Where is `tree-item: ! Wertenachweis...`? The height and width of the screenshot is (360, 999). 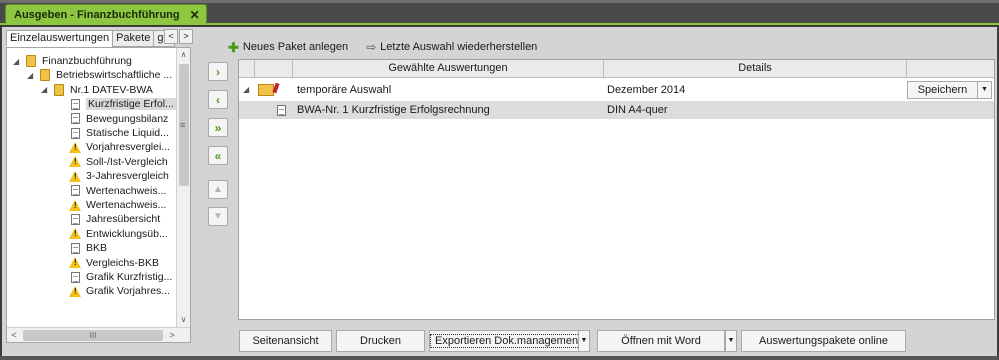
tree-item: ! Wertenachweis... is located at coordinates (111, 205).